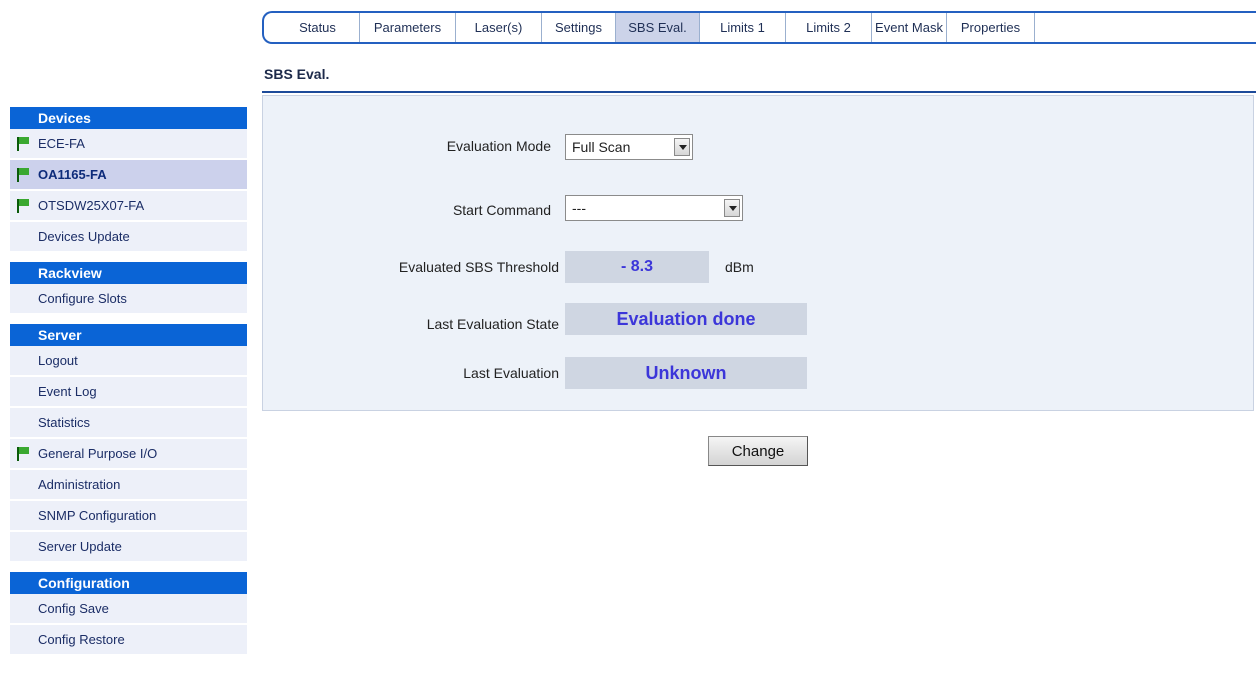  Describe the element at coordinates (686, 373) in the screenshot. I see `last-evaluation-value: Unknown` at that location.